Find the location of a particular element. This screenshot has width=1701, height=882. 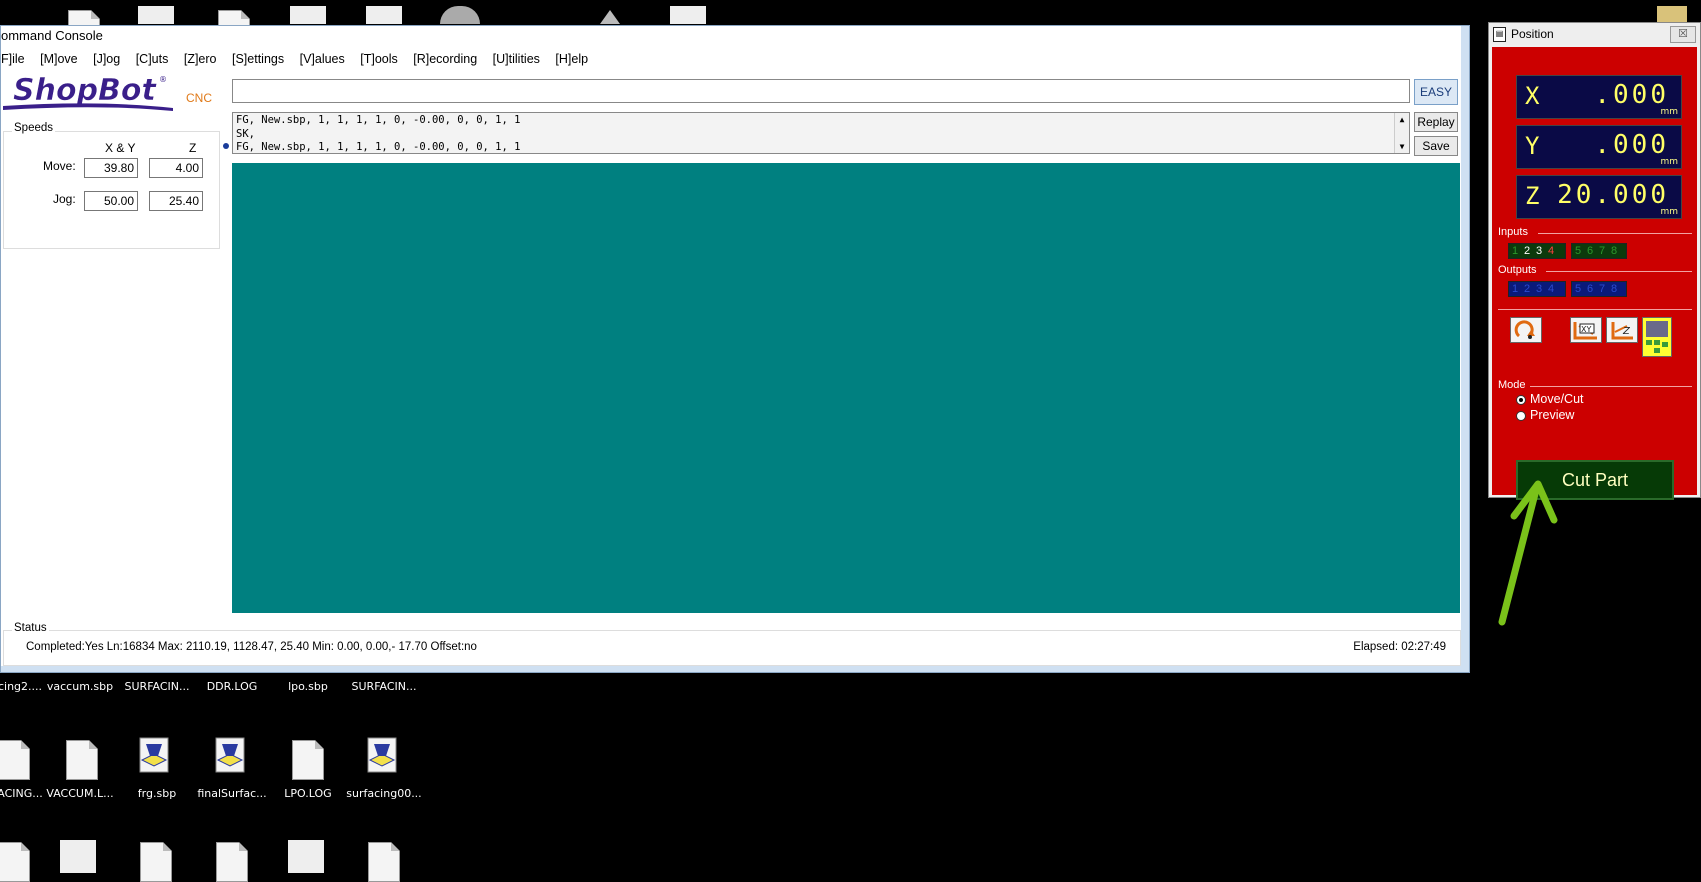

inputs-5-8: 5678 is located at coordinates (1599, 251).